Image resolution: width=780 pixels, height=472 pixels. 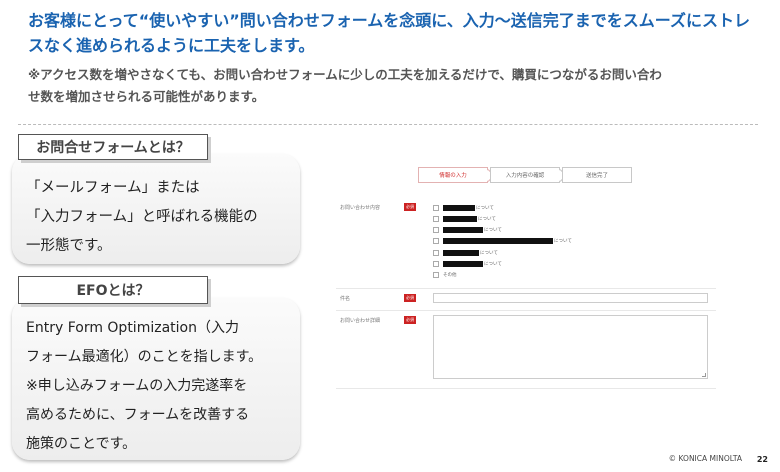 What do you see at coordinates (81, 444) in the screenshot?
I see `bubble-line: 施策のことです。` at bounding box center [81, 444].